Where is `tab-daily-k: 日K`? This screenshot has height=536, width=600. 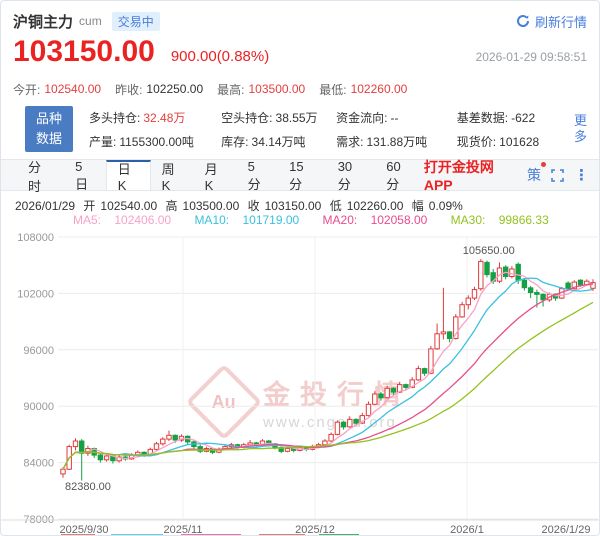
tab-daily-k: 日K is located at coordinates (128, 176).